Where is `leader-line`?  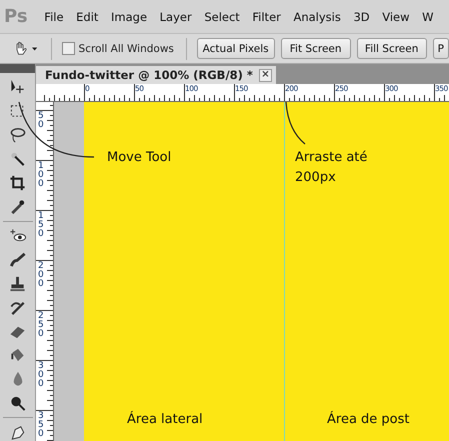 leader-line is located at coordinates (295, 123).